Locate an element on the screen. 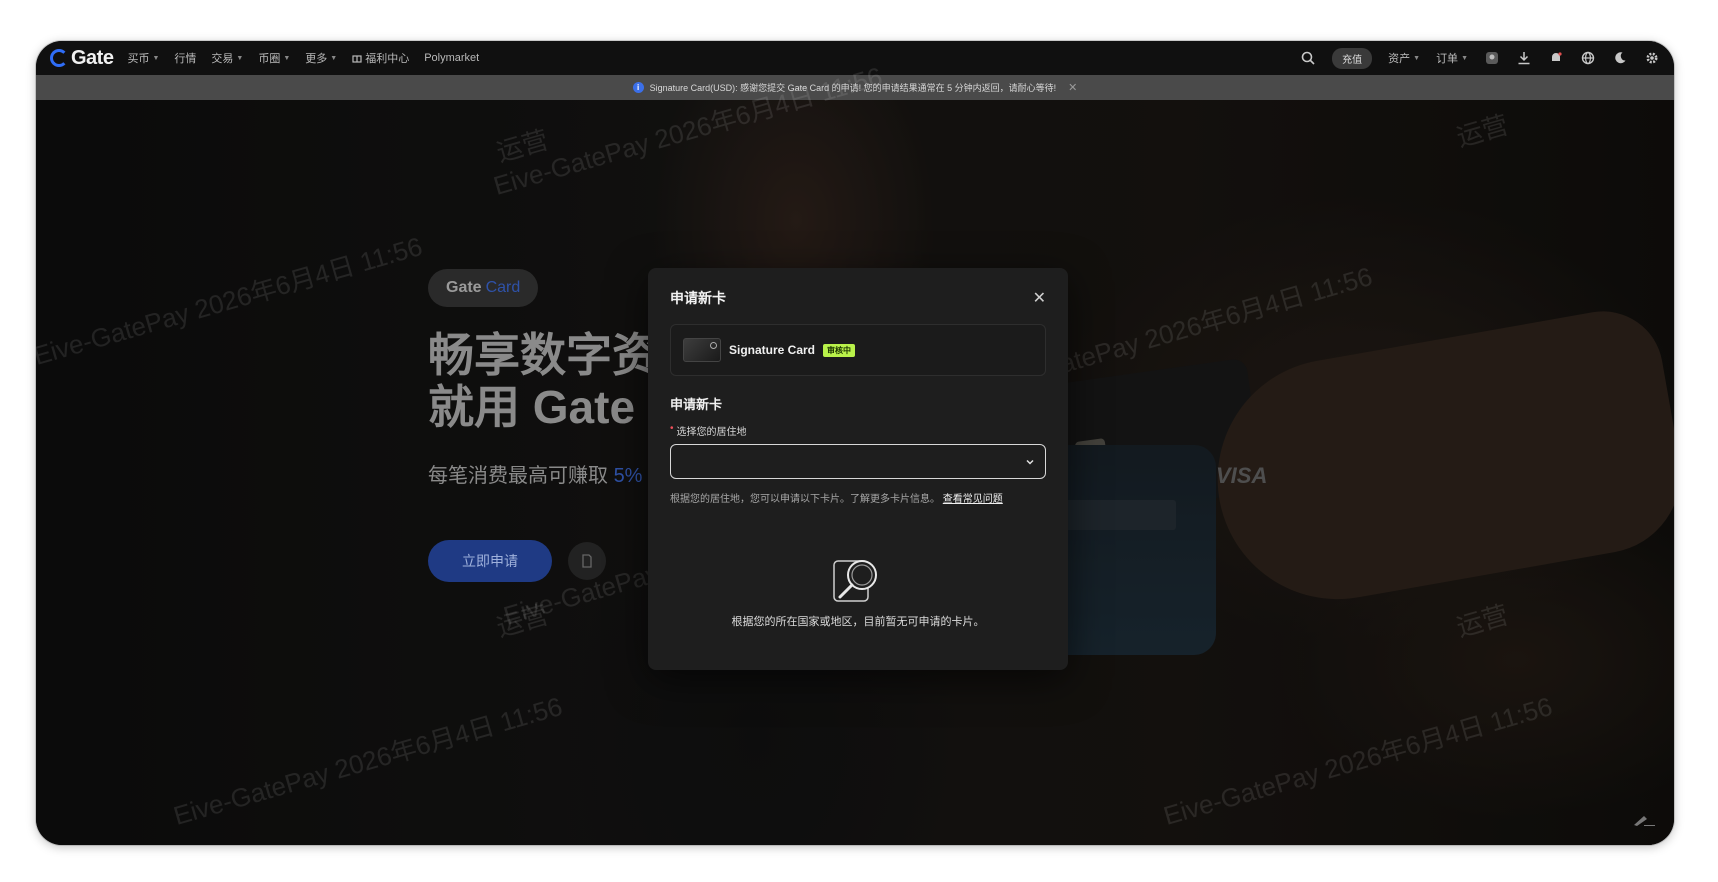  nav-item-buy-crypto: 买币 ▼ is located at coordinates (143, 58).